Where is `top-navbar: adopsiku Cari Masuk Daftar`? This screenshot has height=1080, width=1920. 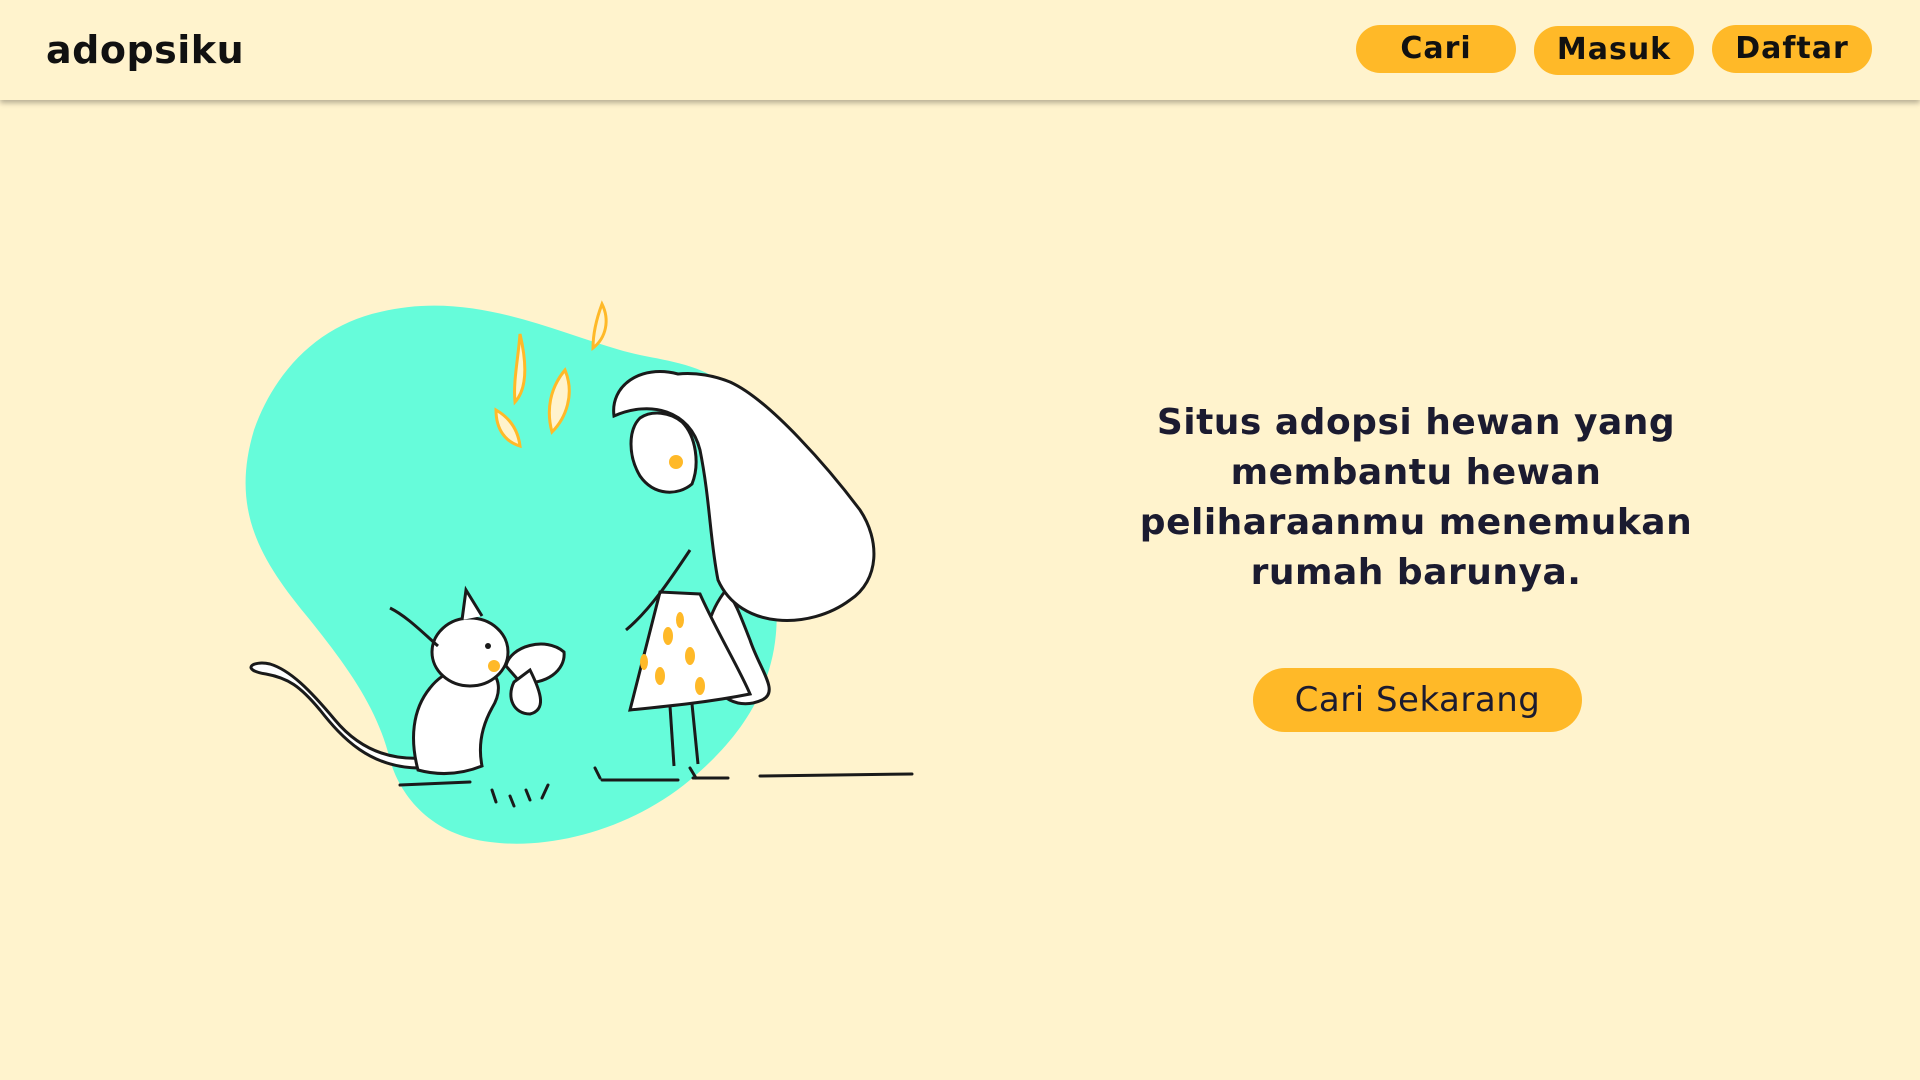
top-navbar: adopsiku Cari Masuk Daftar is located at coordinates (960, 50).